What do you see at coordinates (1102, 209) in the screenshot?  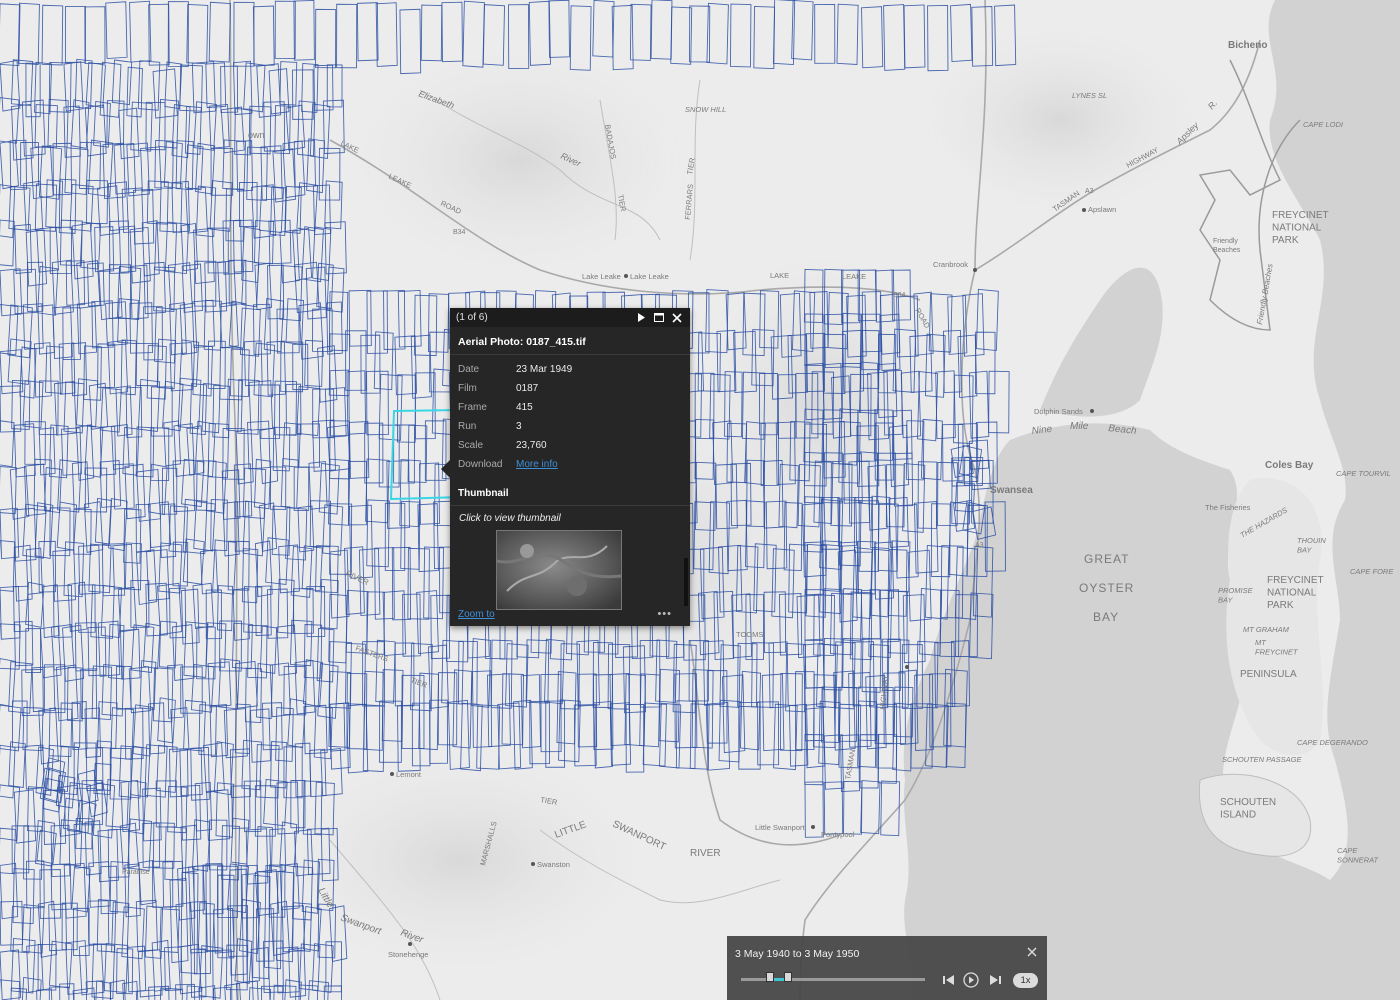 I see `label-apslawn: Apslawn` at bounding box center [1102, 209].